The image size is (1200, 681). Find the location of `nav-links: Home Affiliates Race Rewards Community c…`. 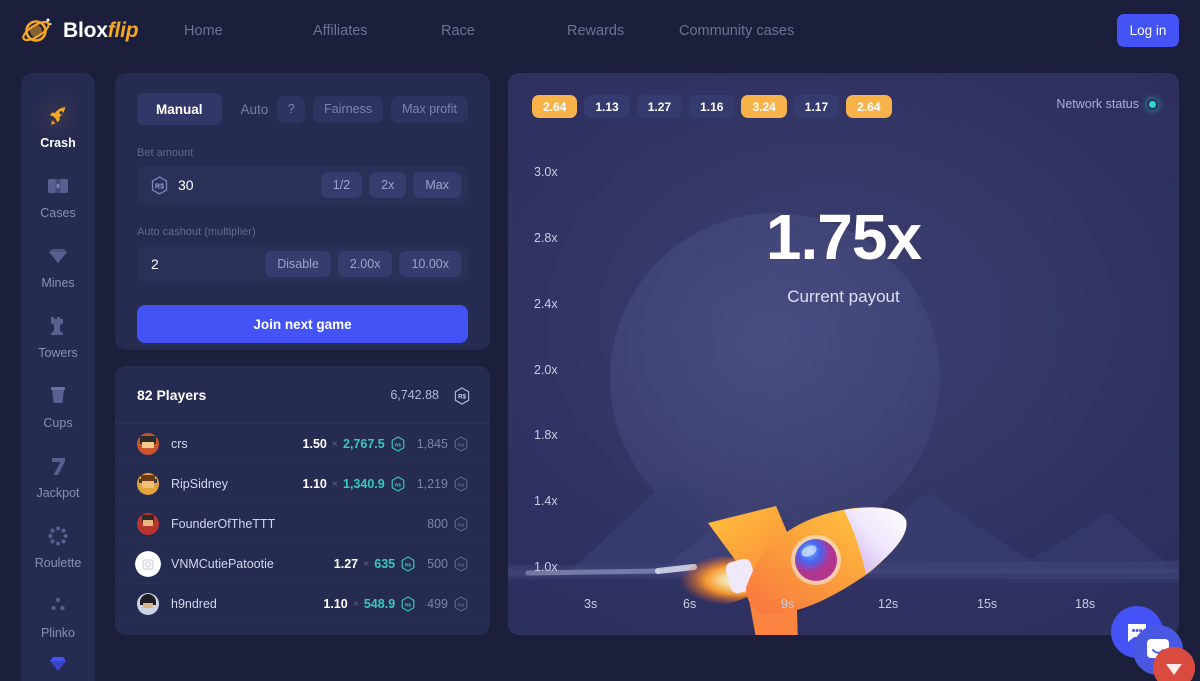

nav-links: Home Affiliates Race Rewards Community c… is located at coordinates (506, 31).